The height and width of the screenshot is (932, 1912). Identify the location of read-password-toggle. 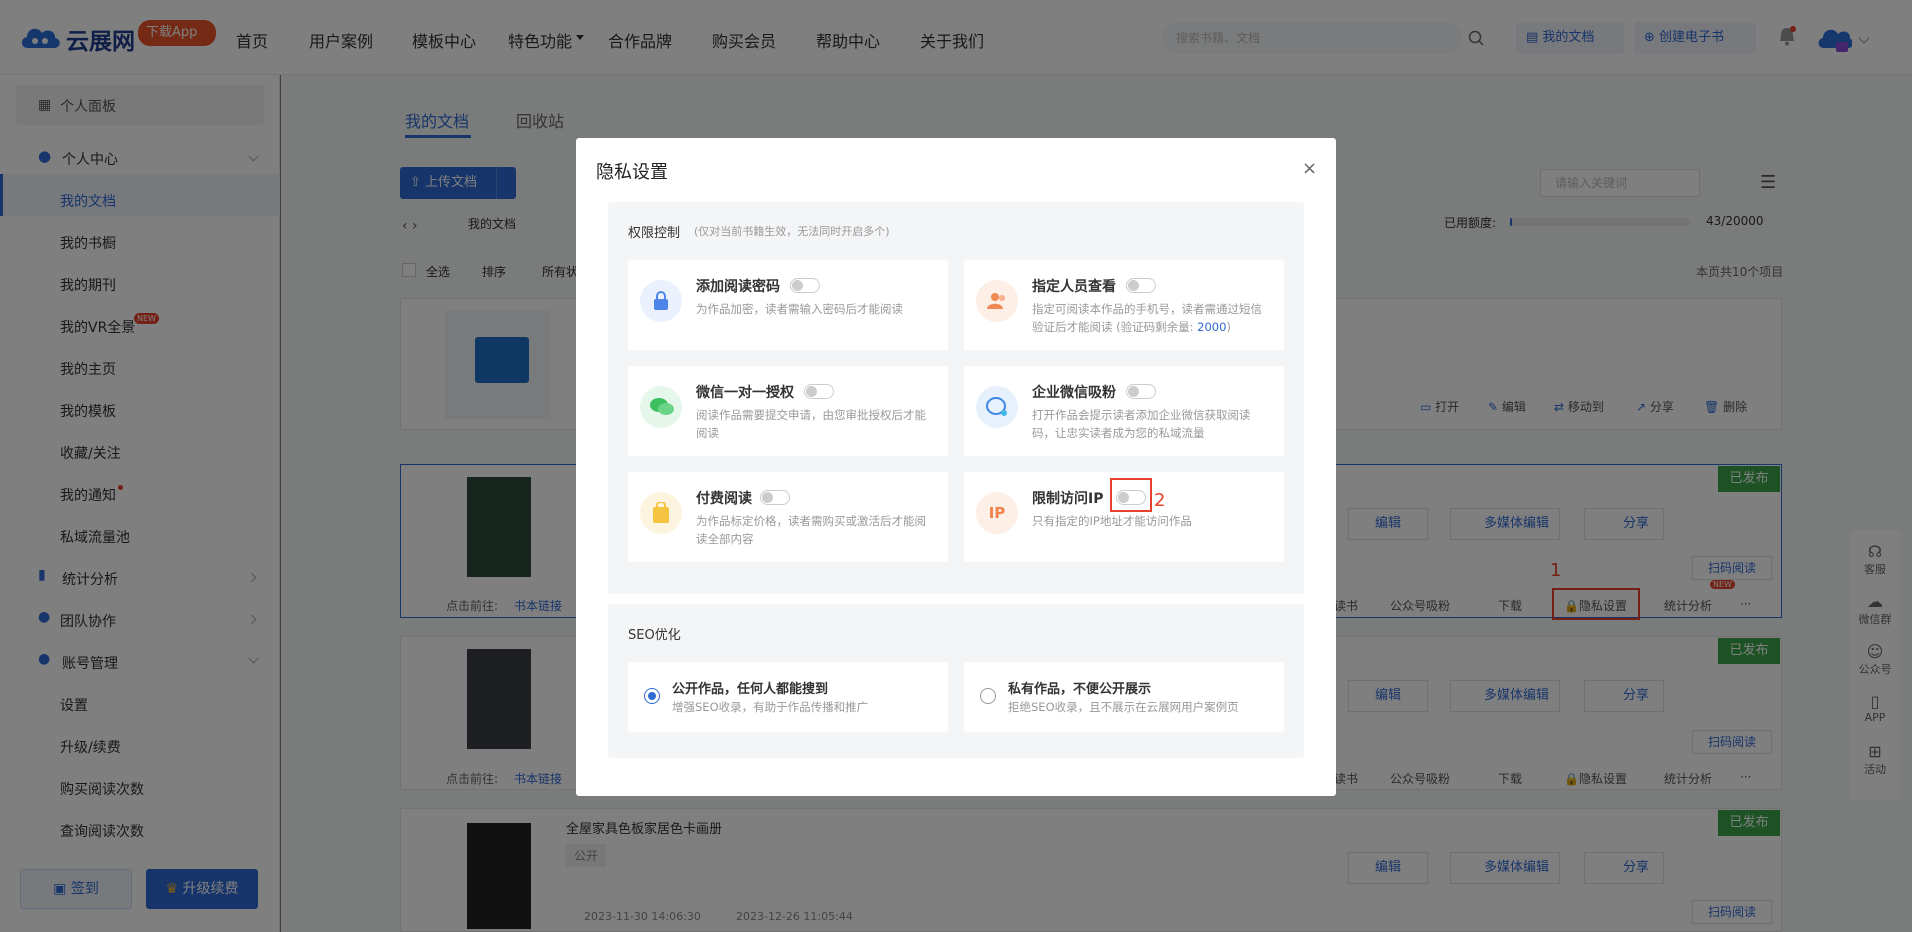
(805, 285).